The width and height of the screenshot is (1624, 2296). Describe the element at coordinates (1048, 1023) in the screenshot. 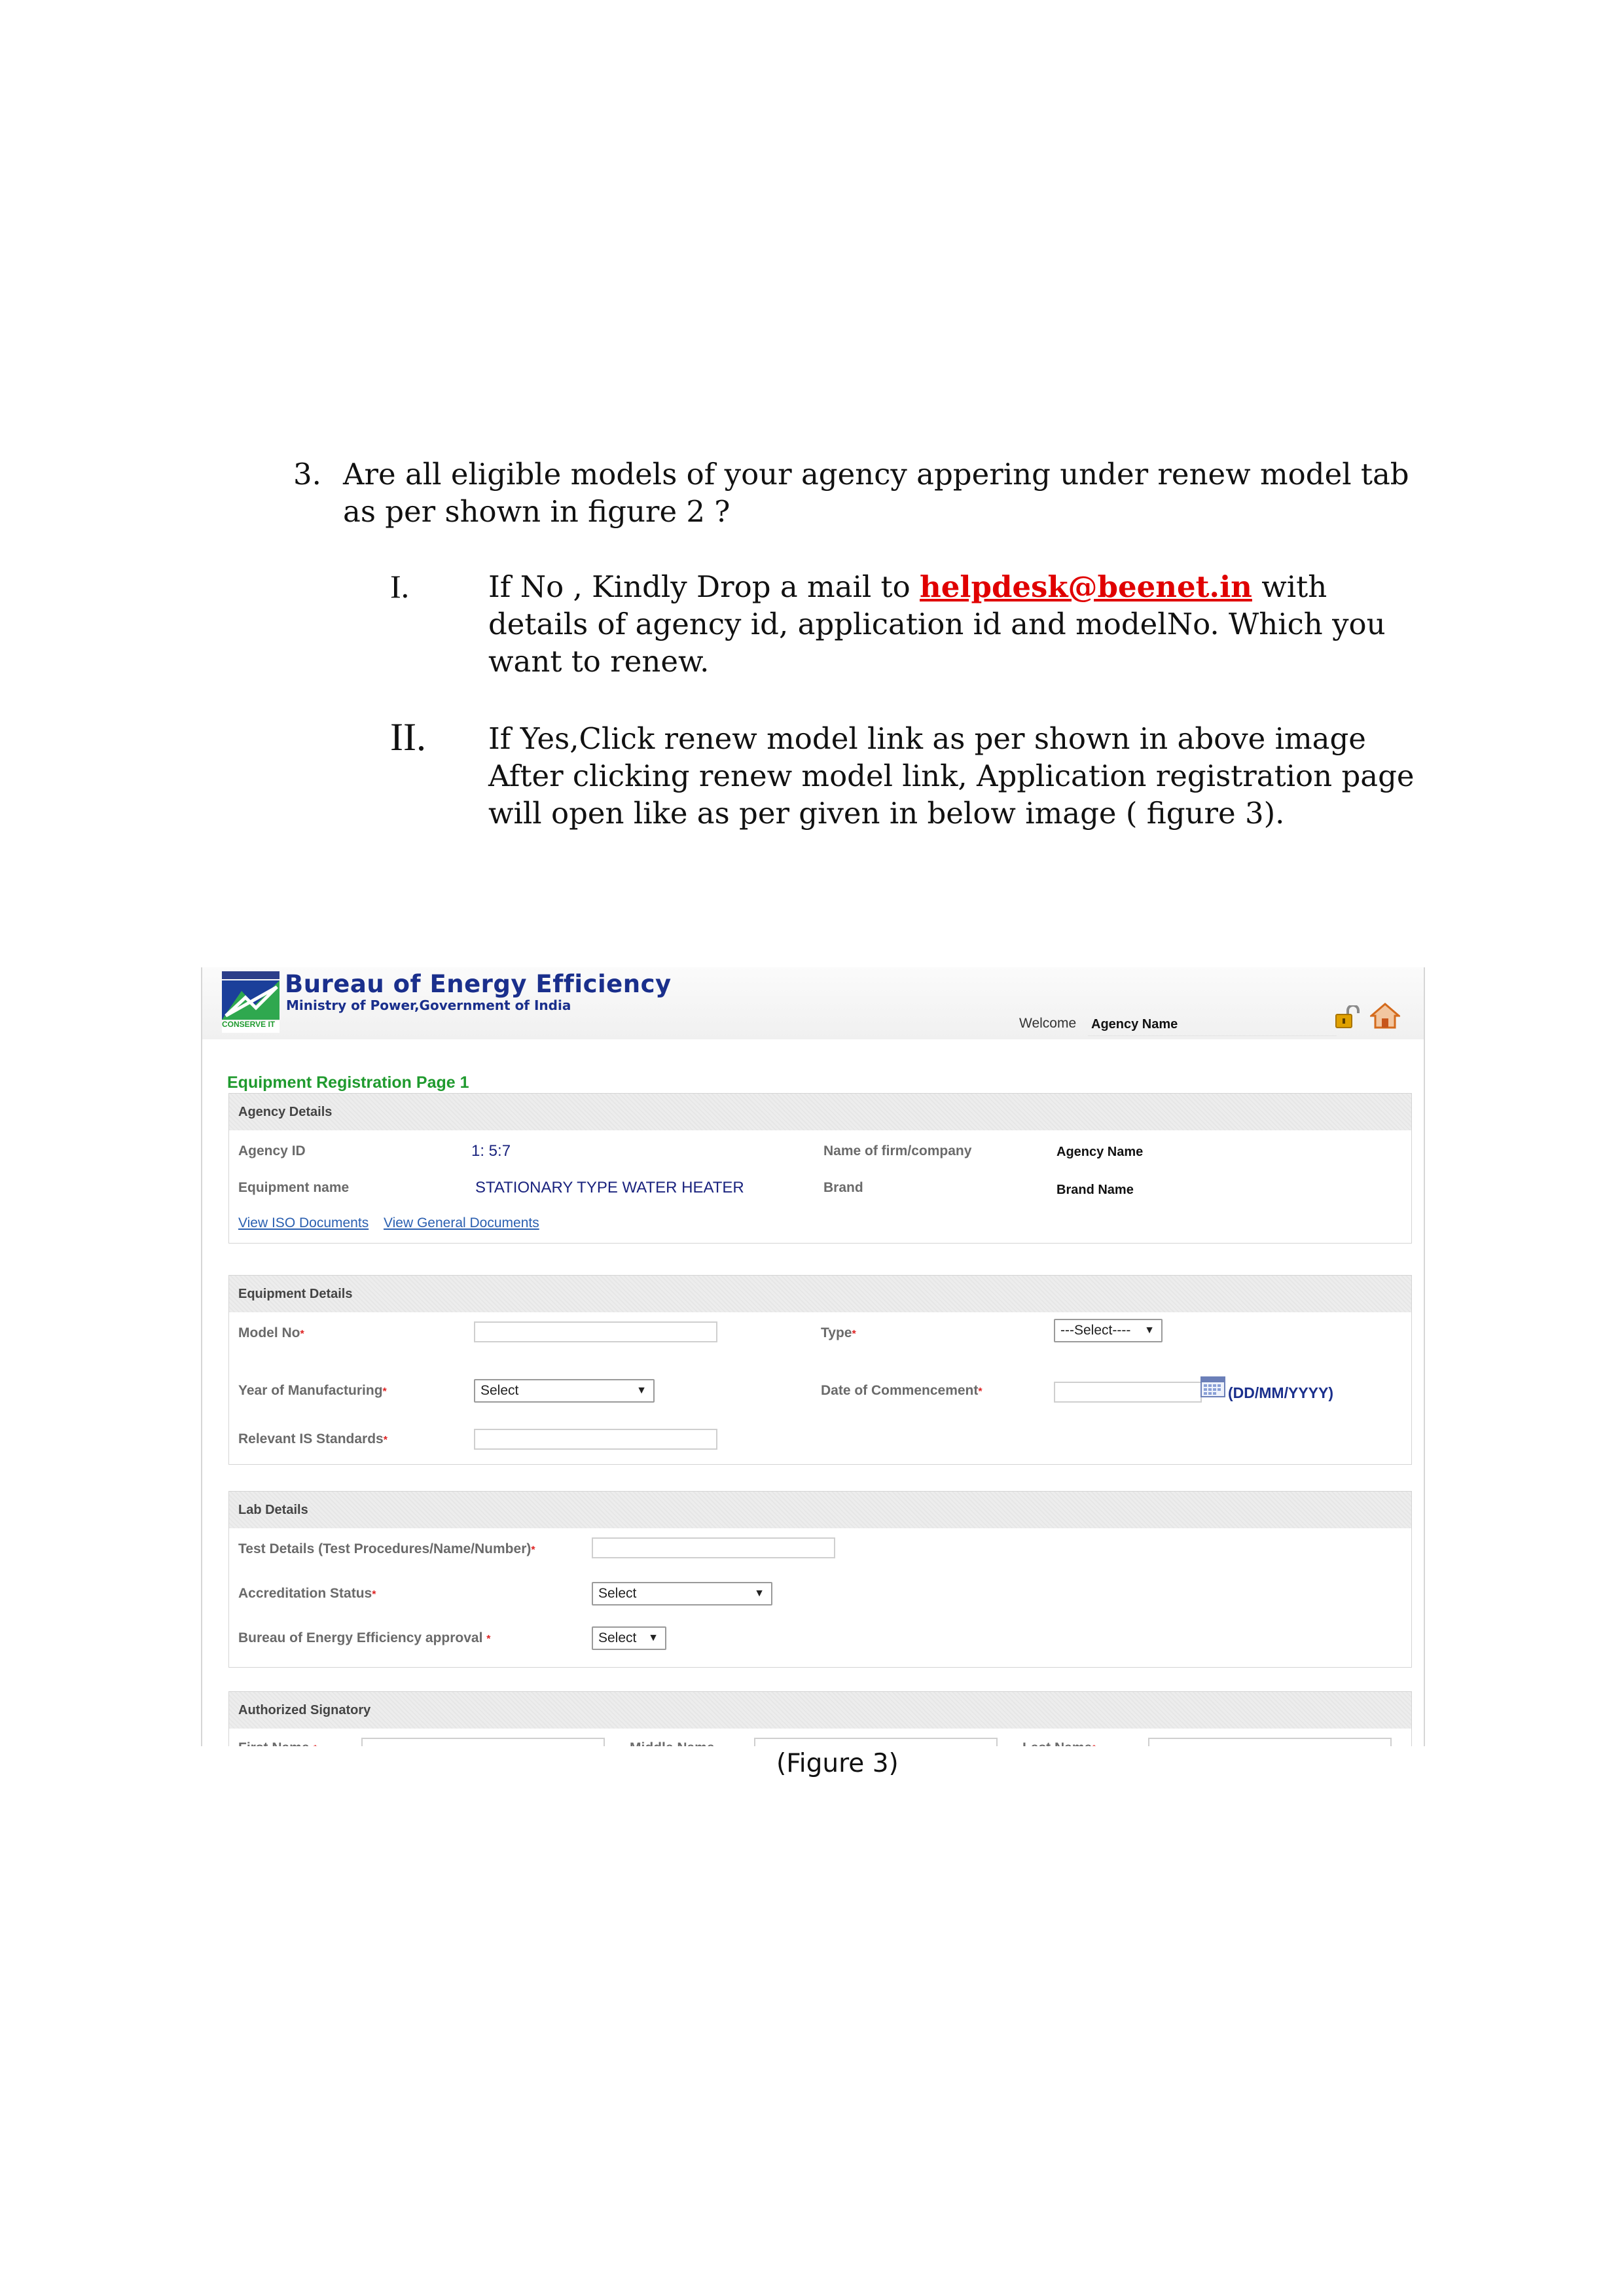

I see `welcome-label: Welcome` at that location.